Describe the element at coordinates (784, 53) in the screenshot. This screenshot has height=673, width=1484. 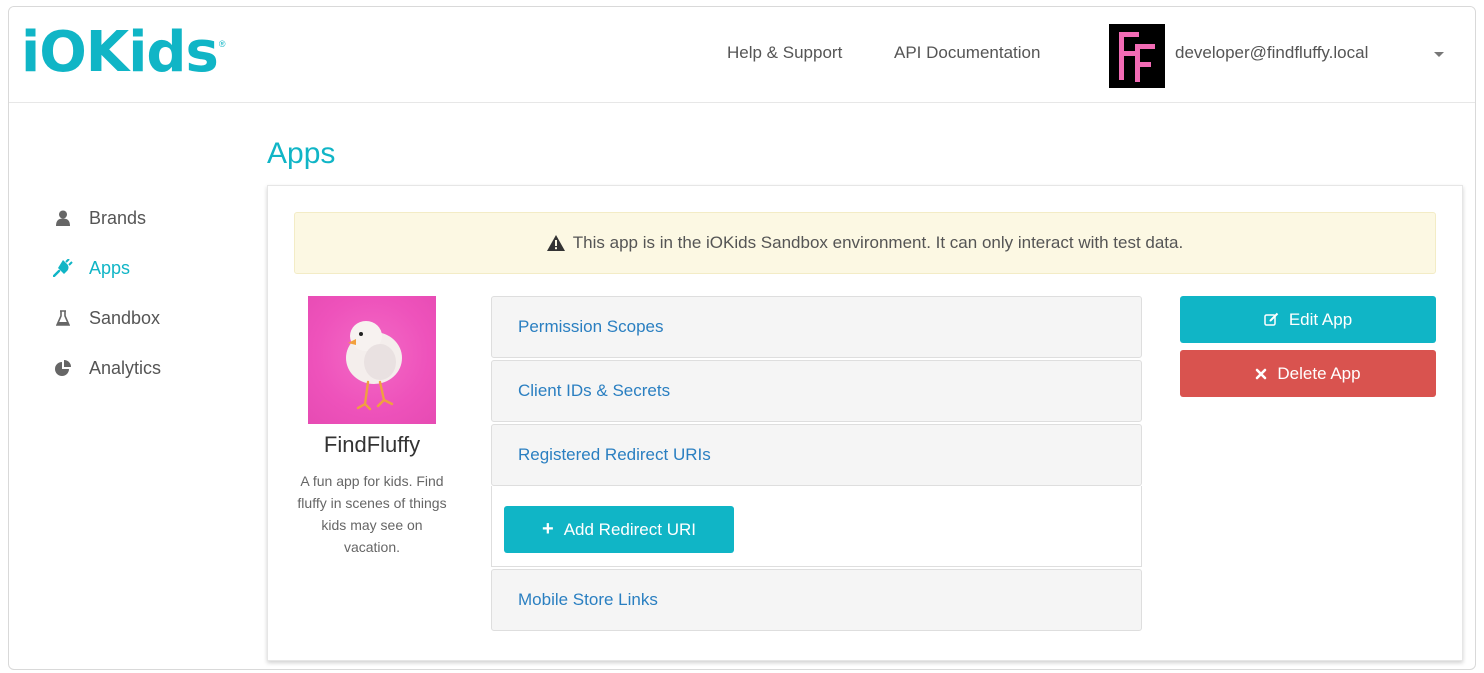
I see `nav-help-support-link: Help & Support` at that location.